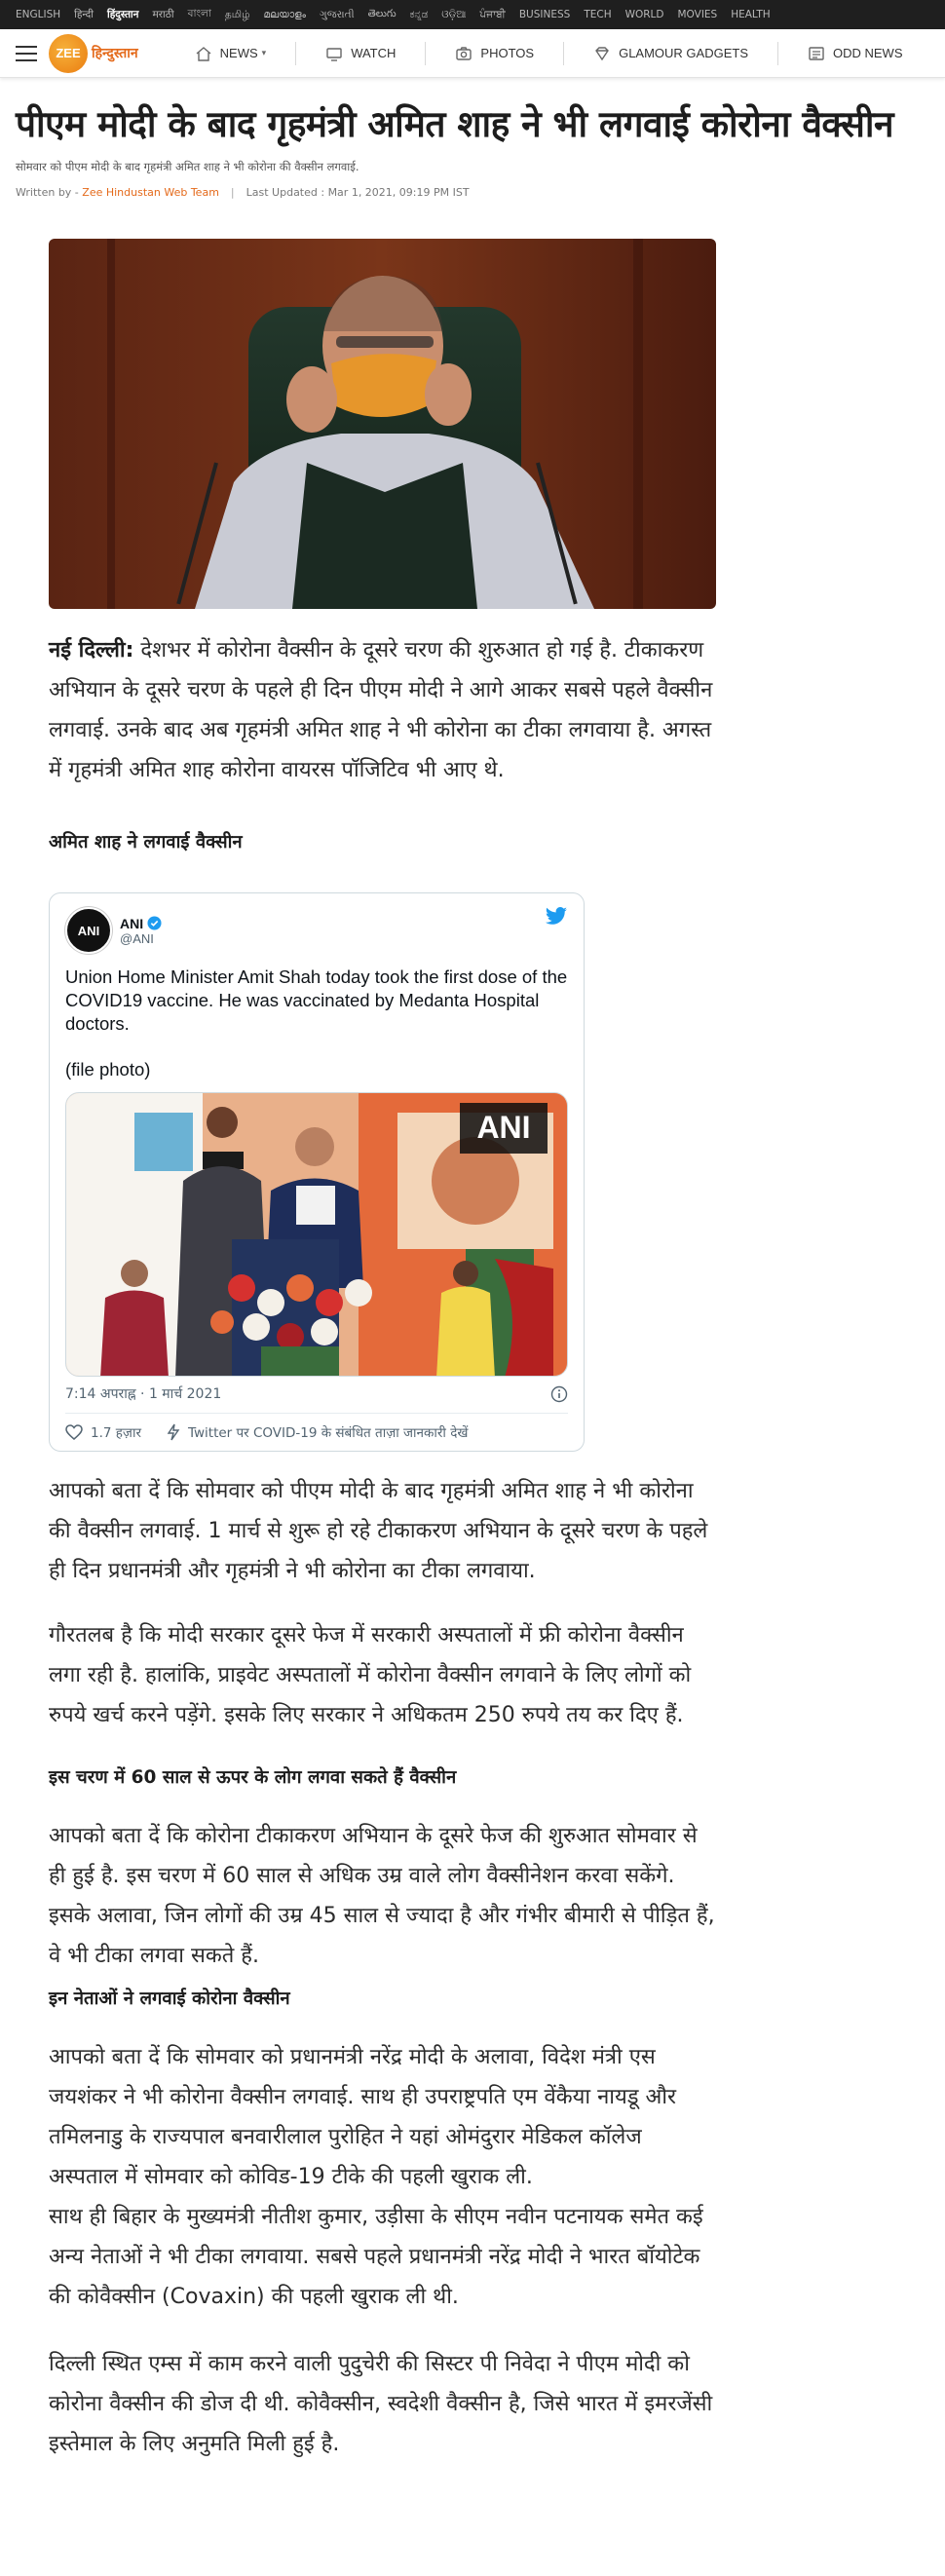  I want to click on nav-item-odd-news: ODD NEWS, so click(855, 53).